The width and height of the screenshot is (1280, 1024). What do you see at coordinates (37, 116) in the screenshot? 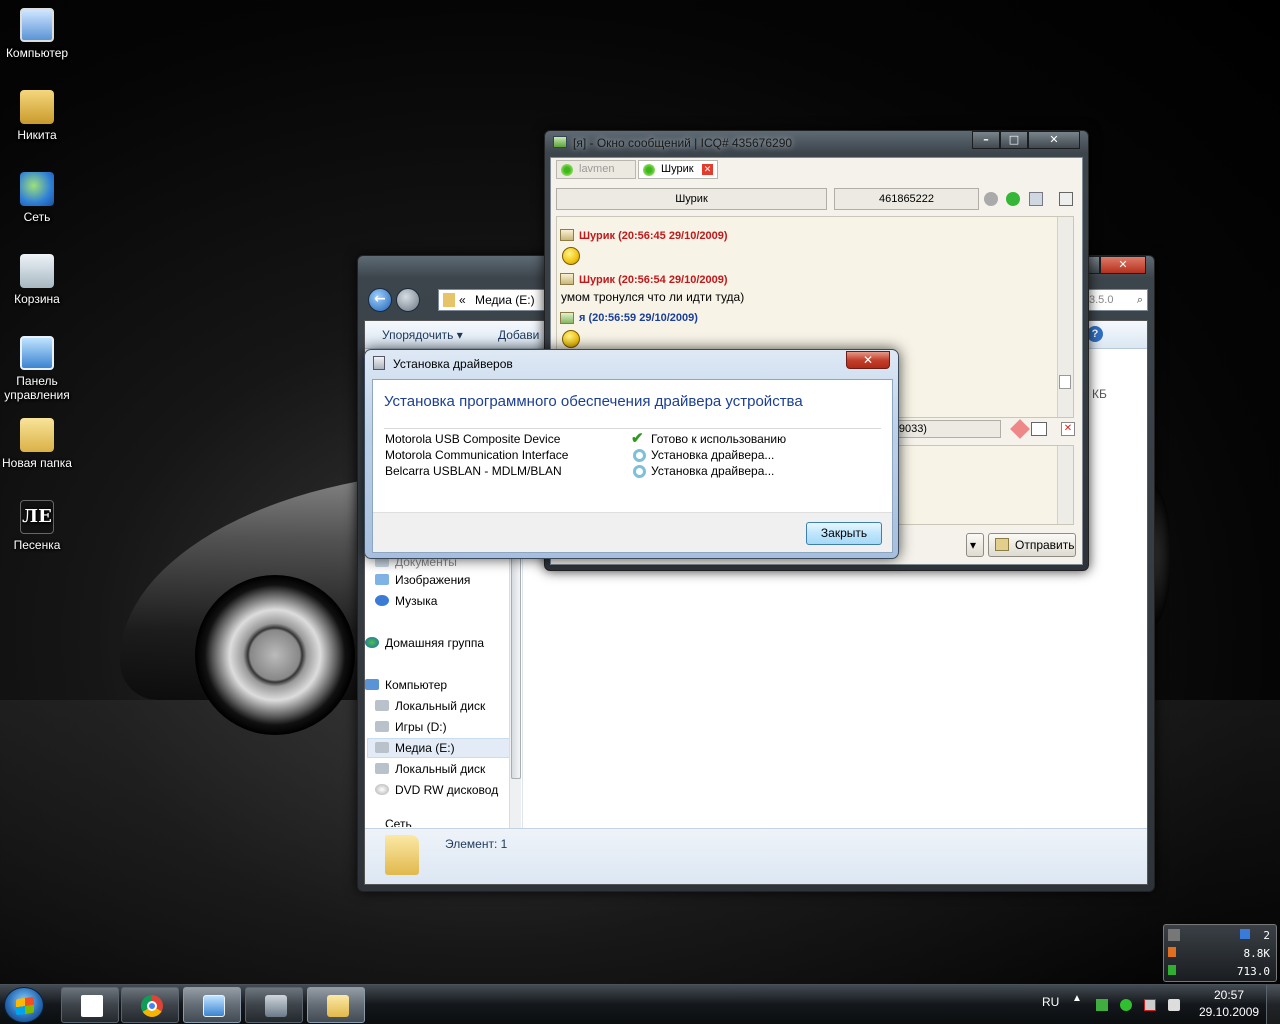
I see `desktop-icon-user: Никита` at bounding box center [37, 116].